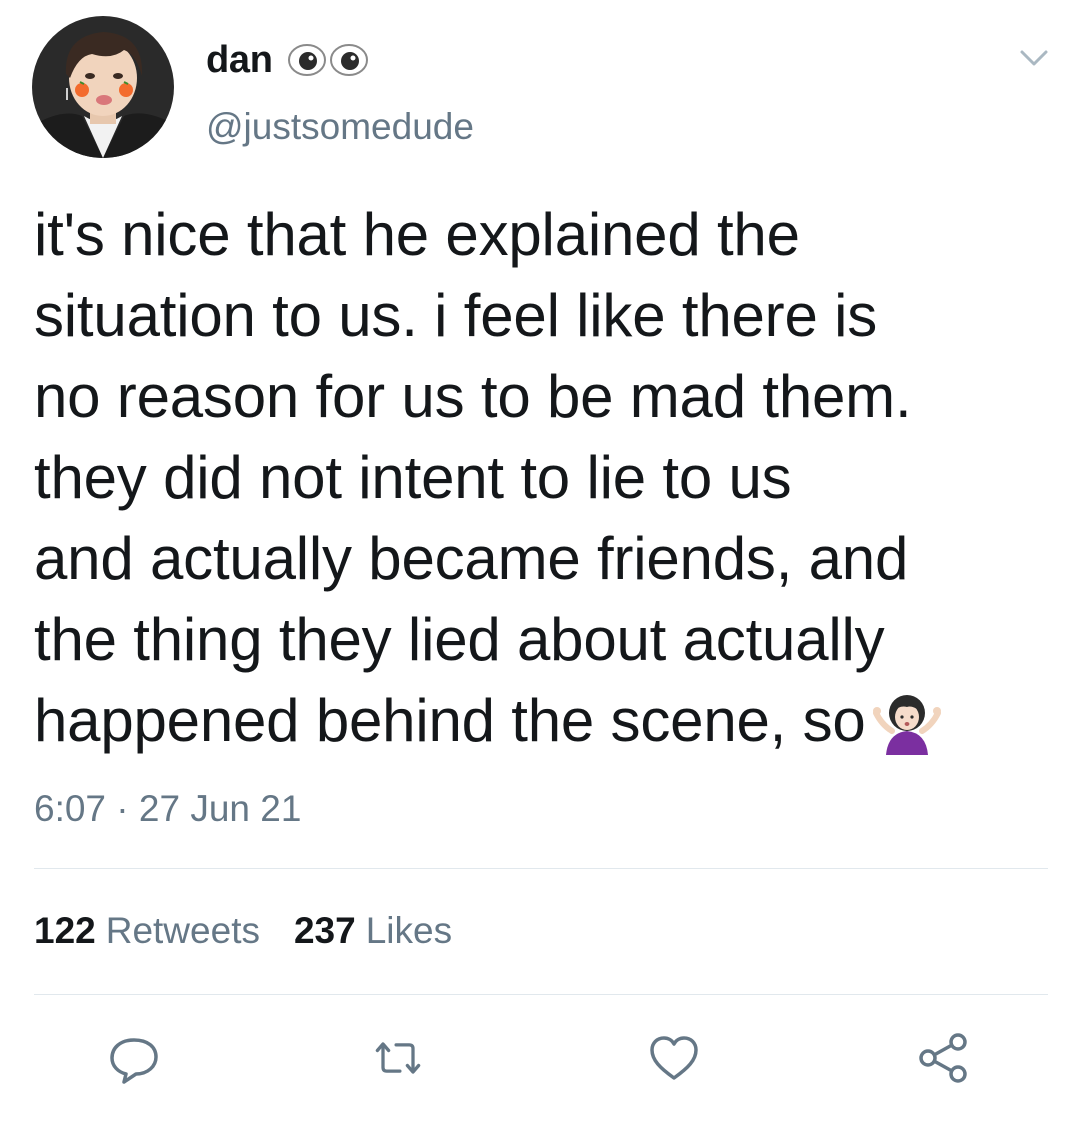  I want to click on eyes-icon, so click(327, 60).